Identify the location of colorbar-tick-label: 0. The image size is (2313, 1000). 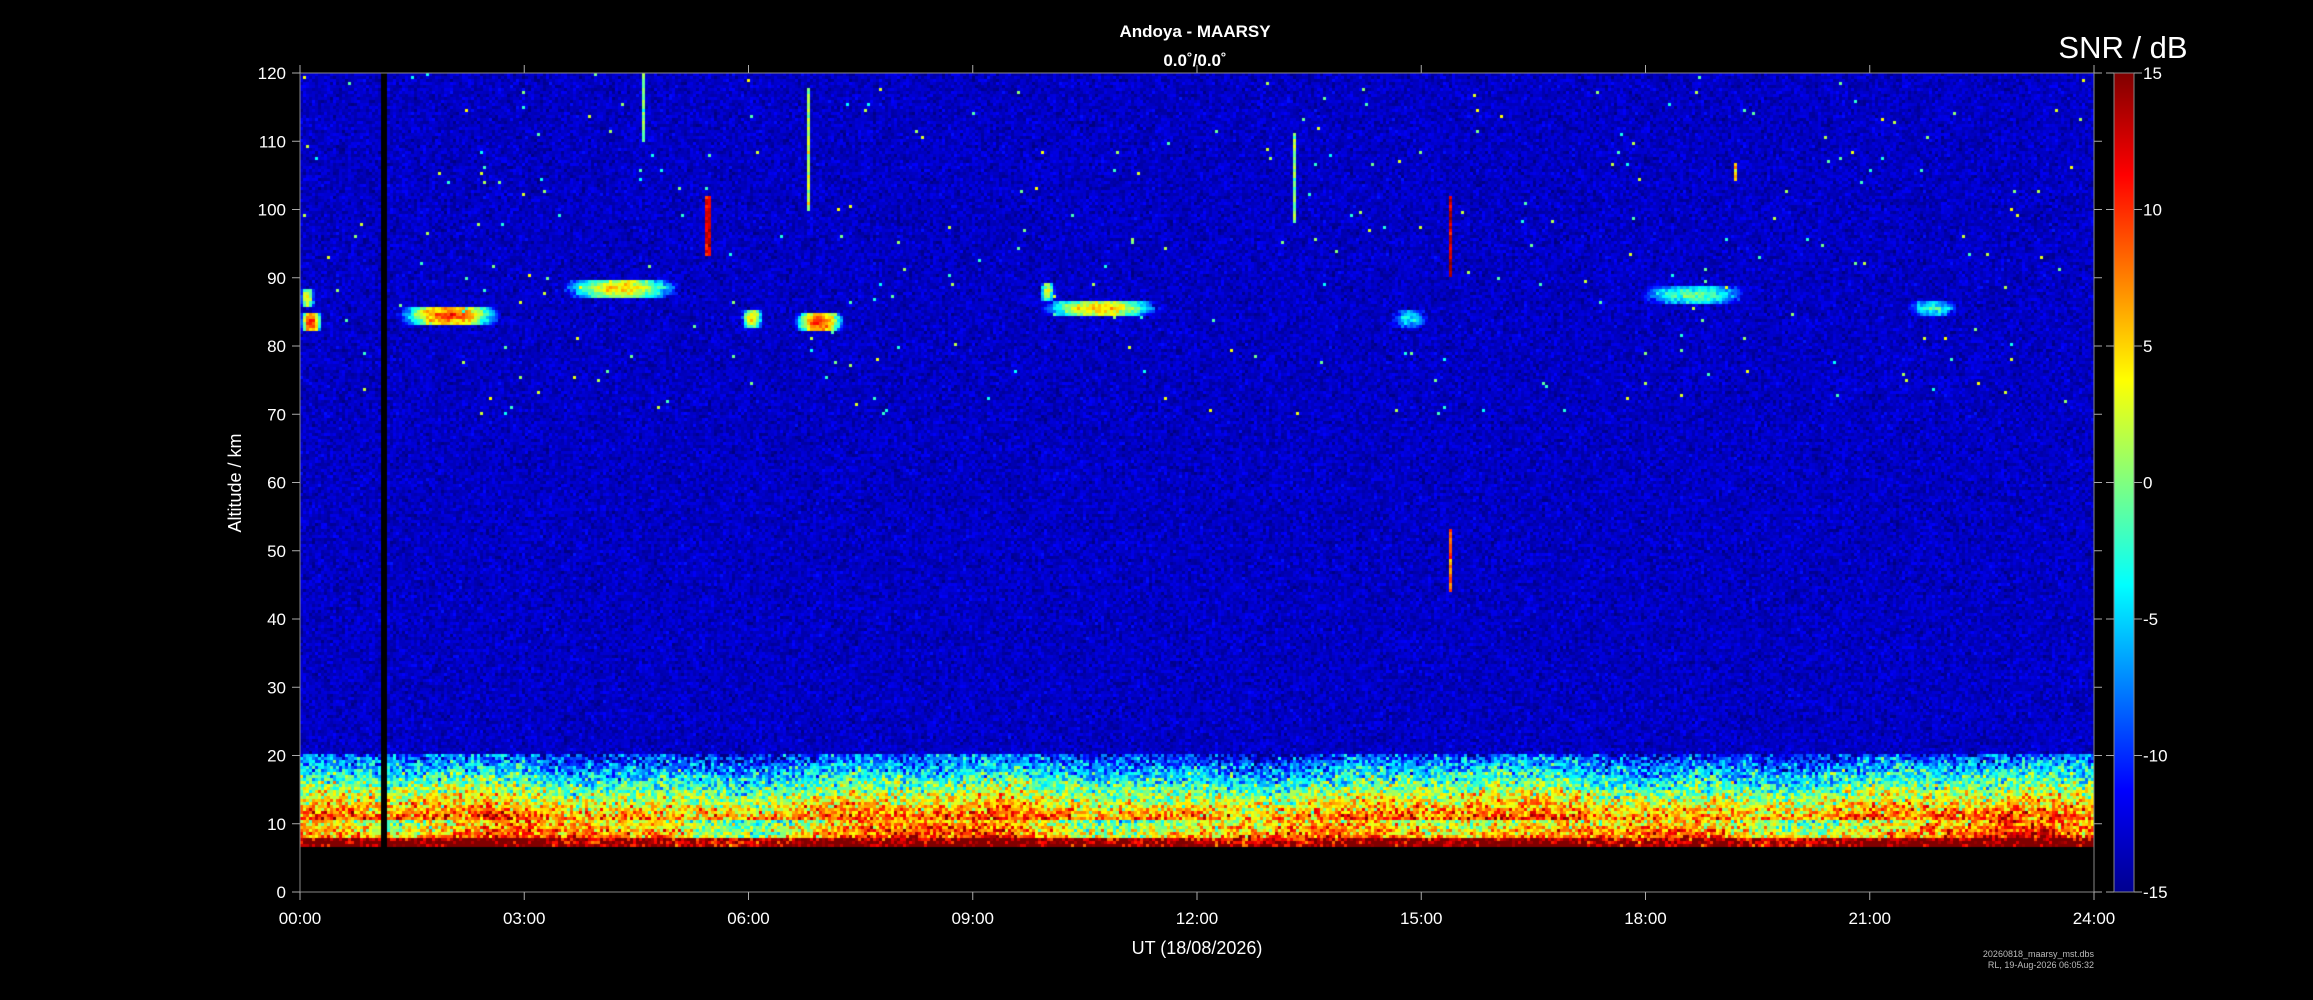
(2147, 483).